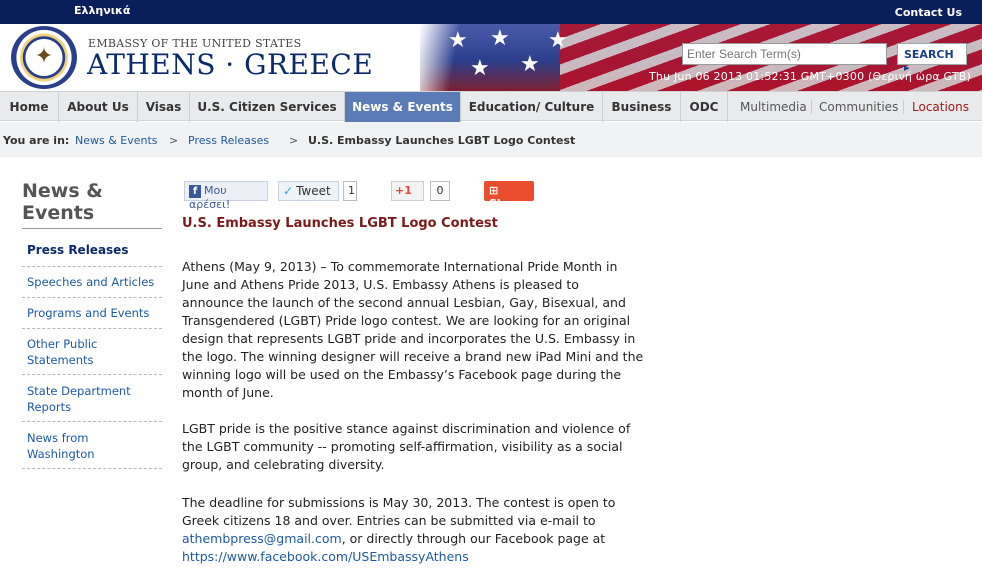 This screenshot has width=982, height=588. What do you see at coordinates (940, 107) in the screenshot?
I see `nav-locations: Locations` at bounding box center [940, 107].